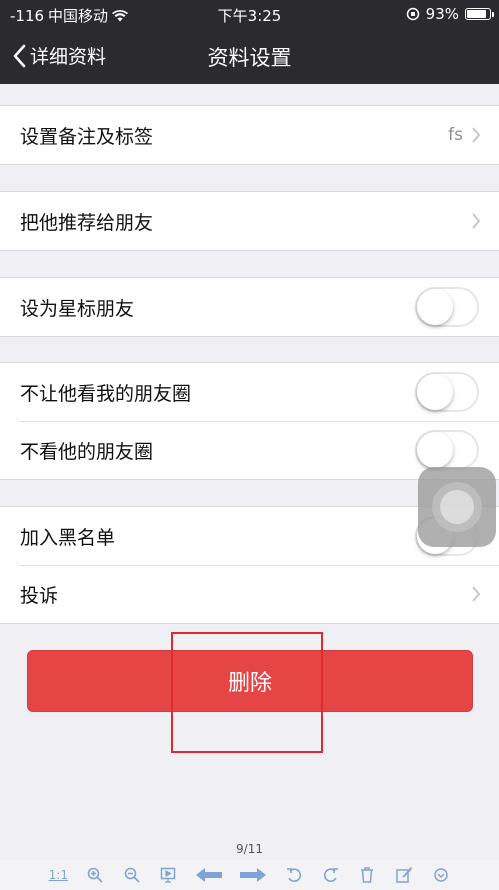  Describe the element at coordinates (68, 537) in the screenshot. I see `cell-label: 加入黑名单` at that location.